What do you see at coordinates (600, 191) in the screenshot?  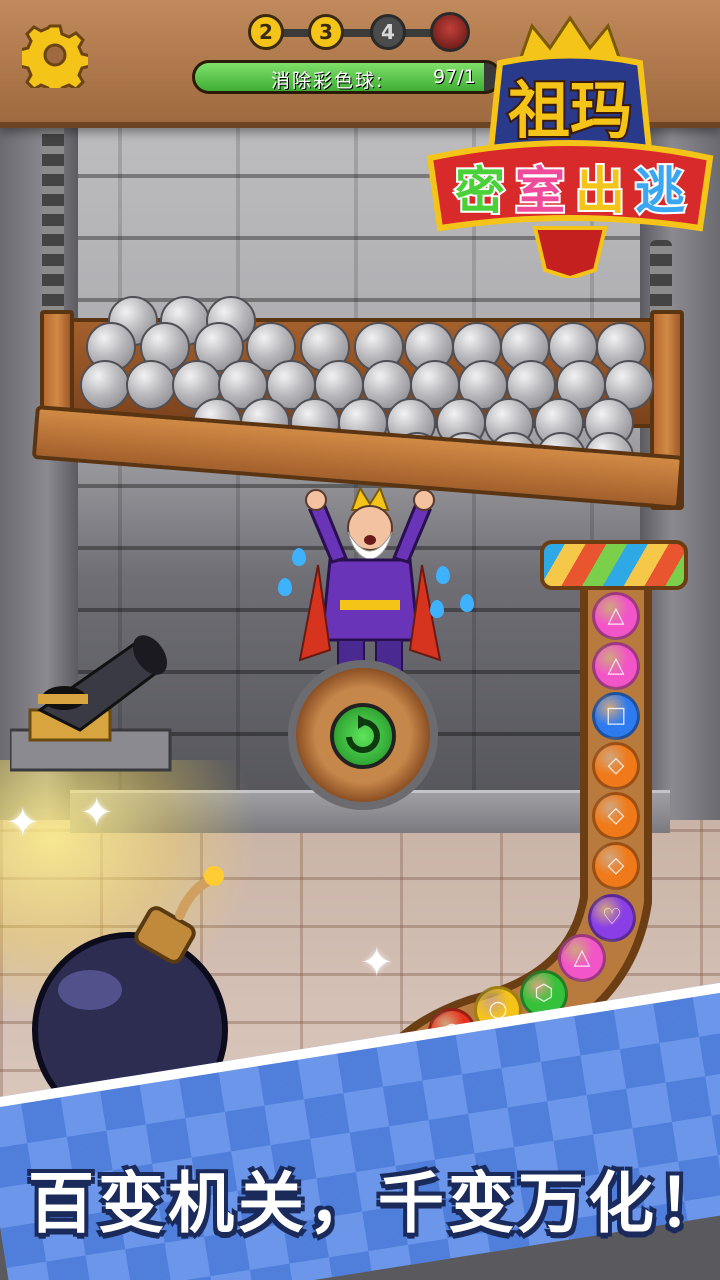 I see `logo-char: 出` at bounding box center [600, 191].